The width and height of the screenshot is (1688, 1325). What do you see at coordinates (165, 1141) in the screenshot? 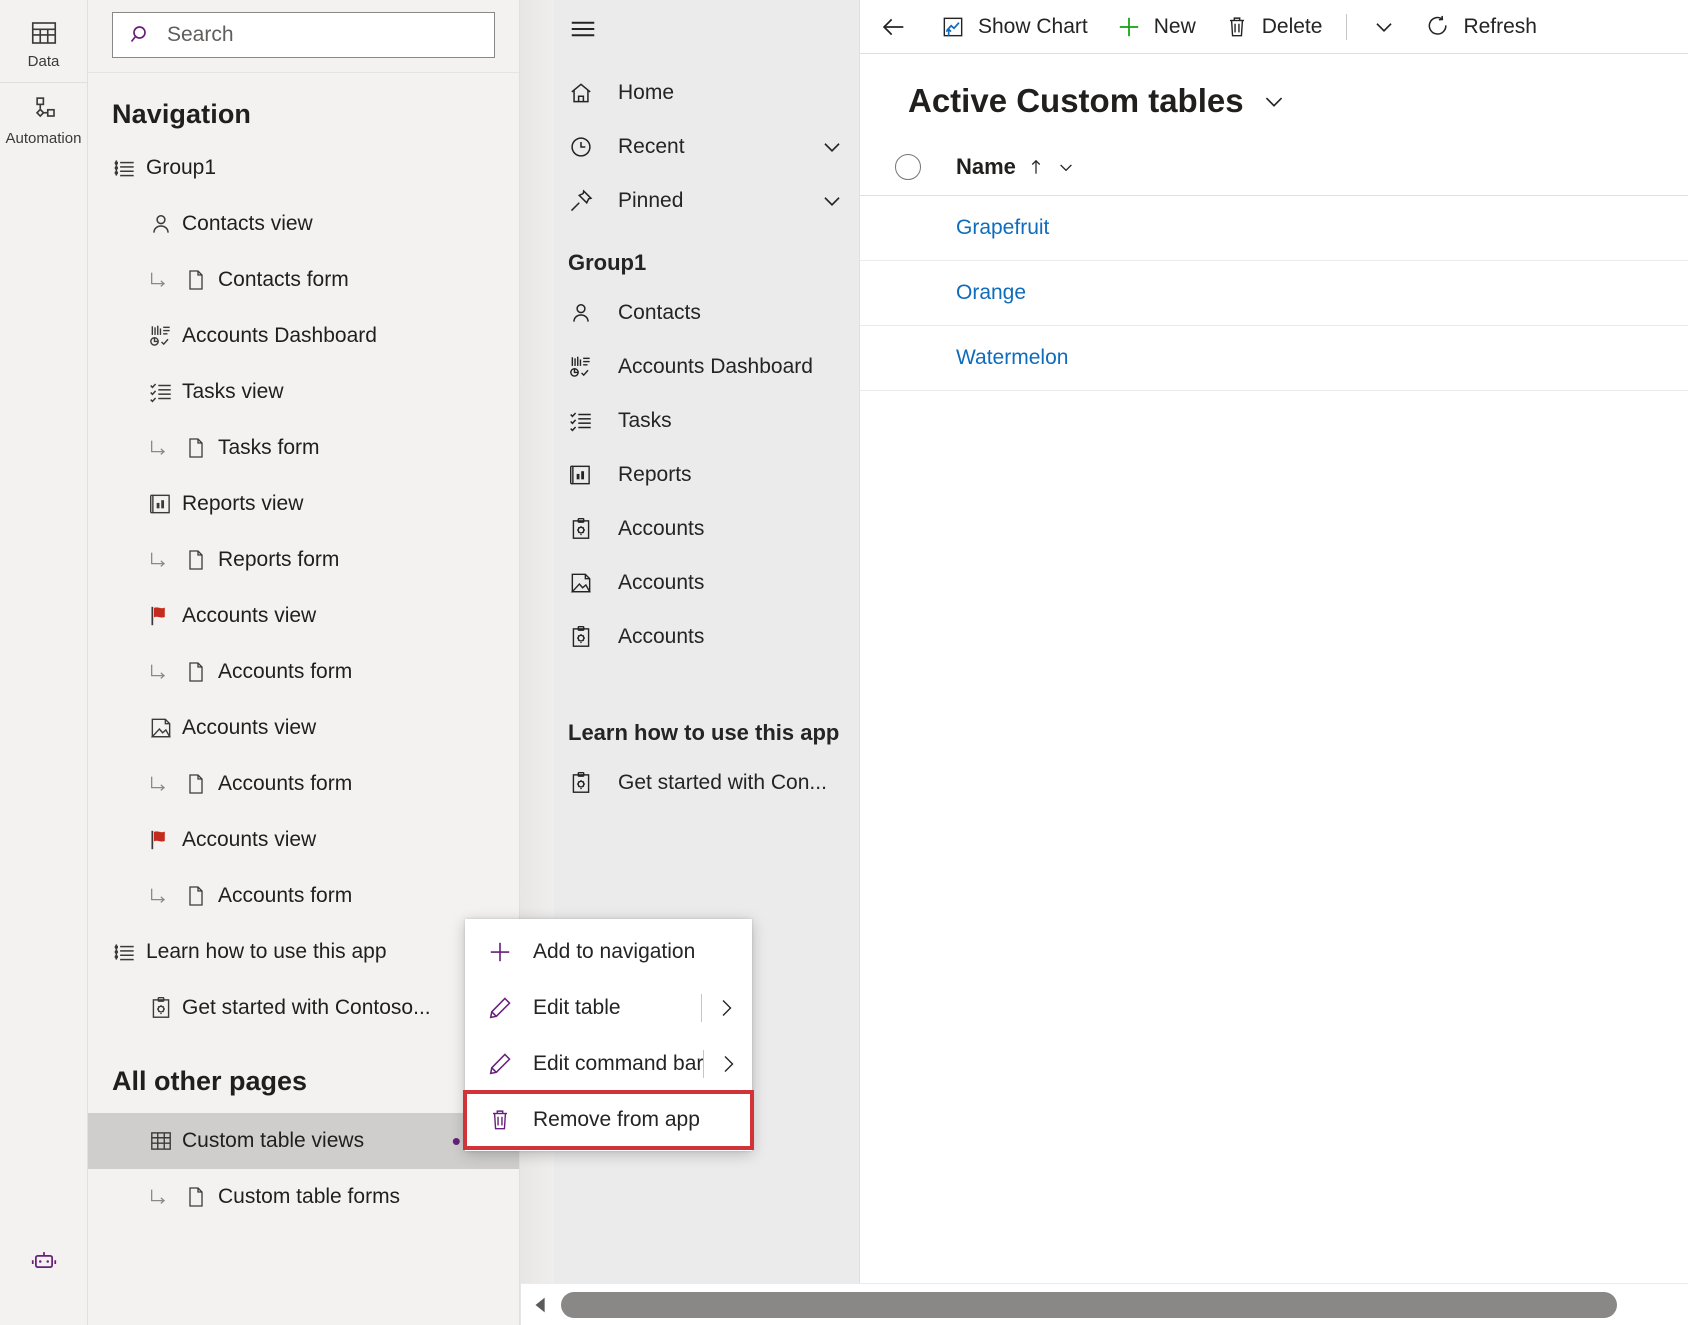
I see `table-grid-icon` at bounding box center [165, 1141].